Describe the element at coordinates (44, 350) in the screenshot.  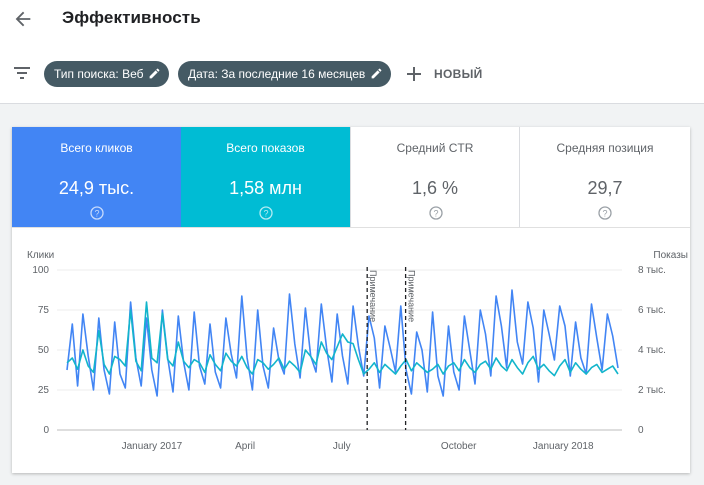
I see `left-tick-label: 50` at that location.